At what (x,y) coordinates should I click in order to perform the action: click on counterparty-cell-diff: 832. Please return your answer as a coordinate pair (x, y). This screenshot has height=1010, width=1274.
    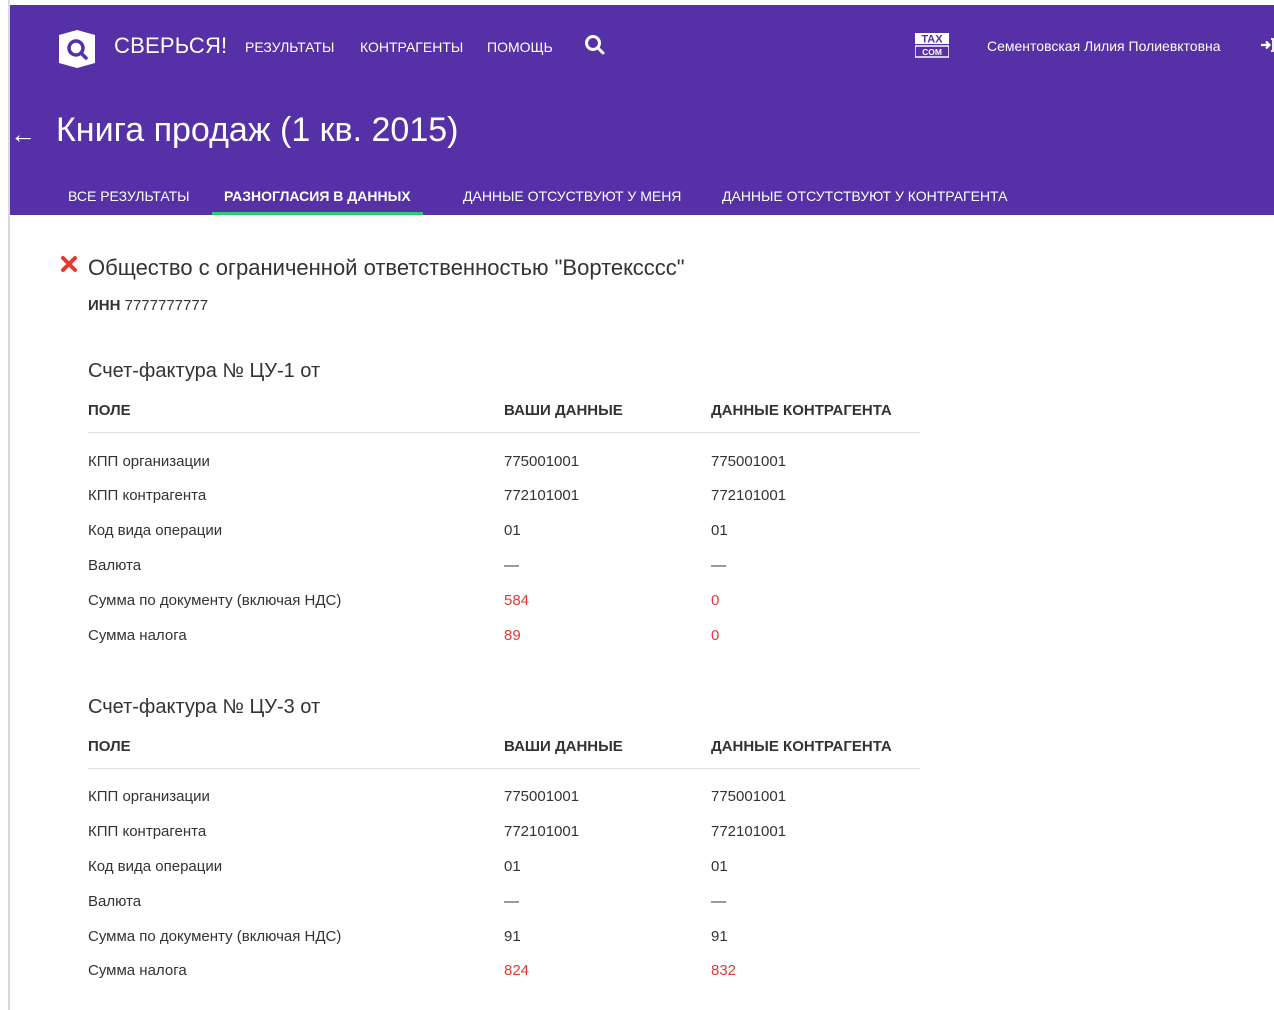
    Looking at the image, I should click on (724, 970).